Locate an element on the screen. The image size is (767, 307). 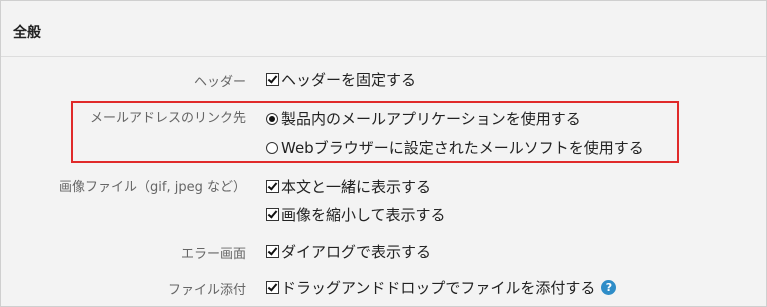
dialog-display-label: ダイアログで表示する is located at coordinates (356, 252).